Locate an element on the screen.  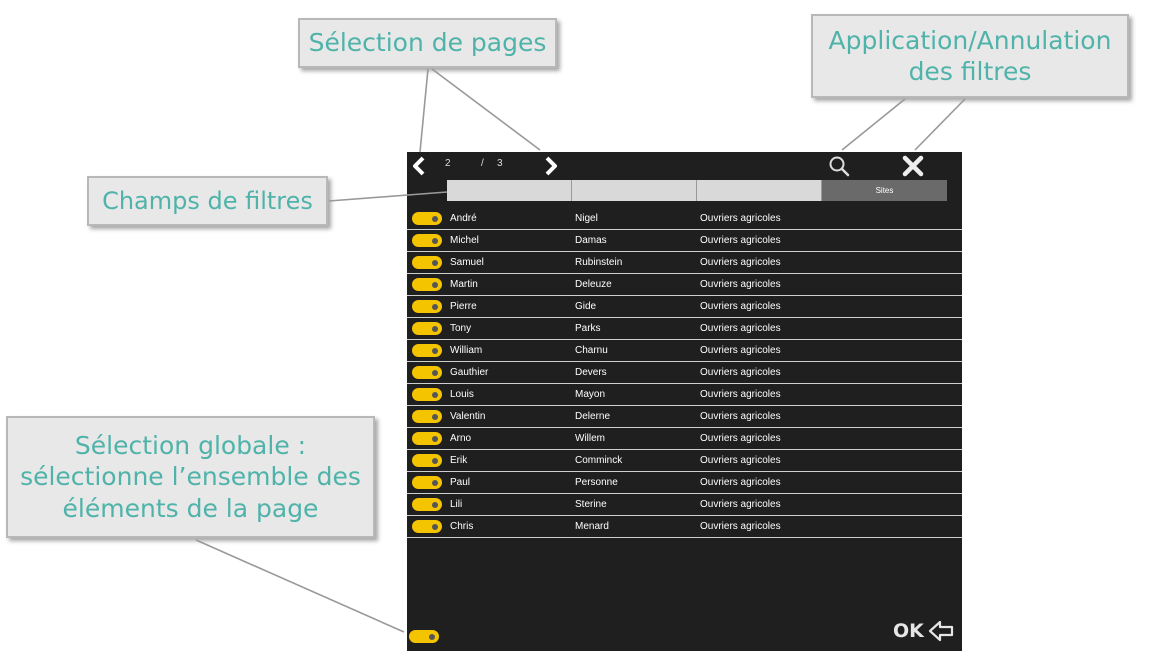
filter-field-first-name is located at coordinates (509, 190).